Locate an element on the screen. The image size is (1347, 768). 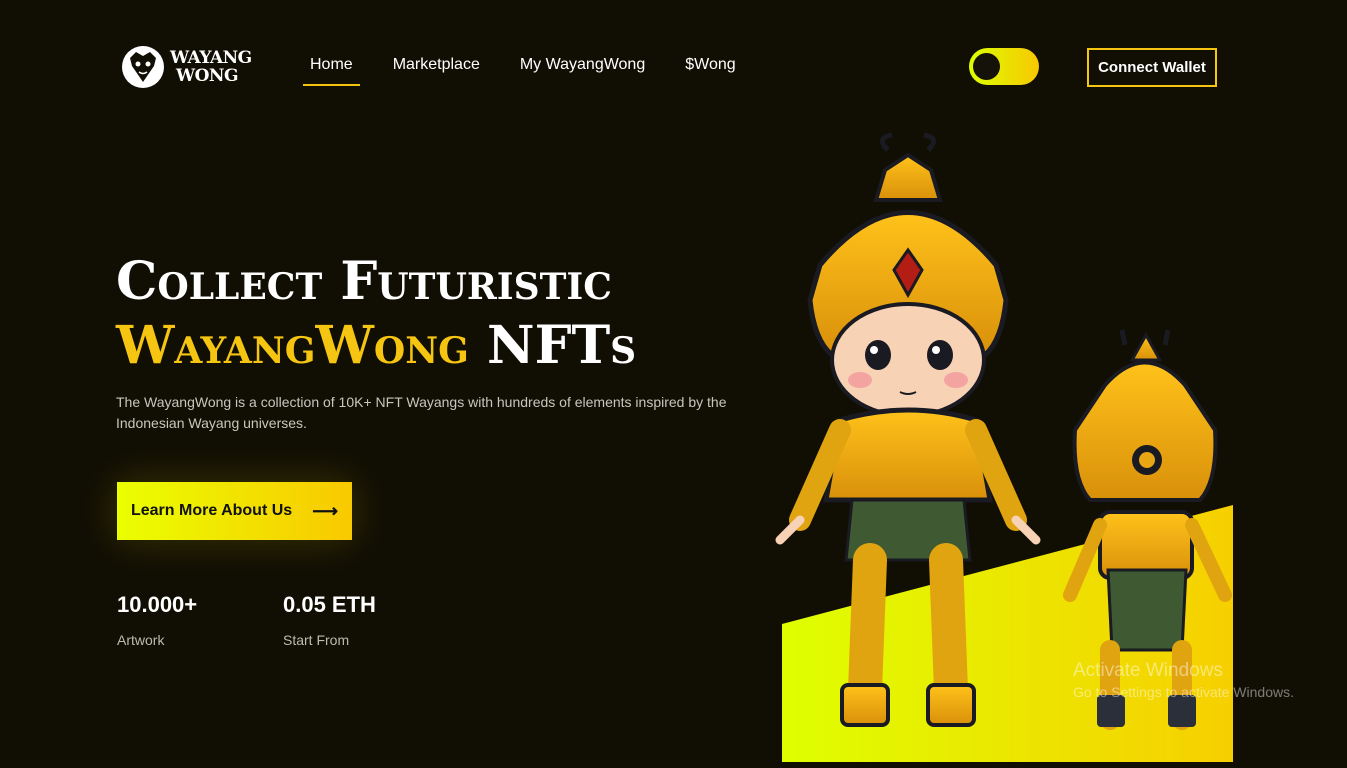
theme-toggle is located at coordinates (1004, 66).